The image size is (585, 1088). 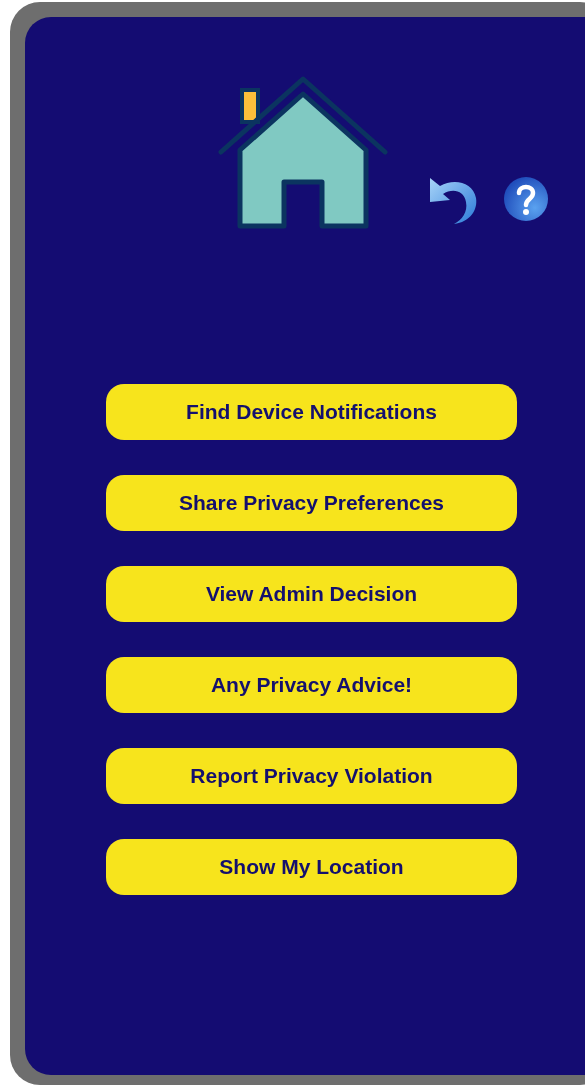 I want to click on undo-icon, so click(x=453, y=201).